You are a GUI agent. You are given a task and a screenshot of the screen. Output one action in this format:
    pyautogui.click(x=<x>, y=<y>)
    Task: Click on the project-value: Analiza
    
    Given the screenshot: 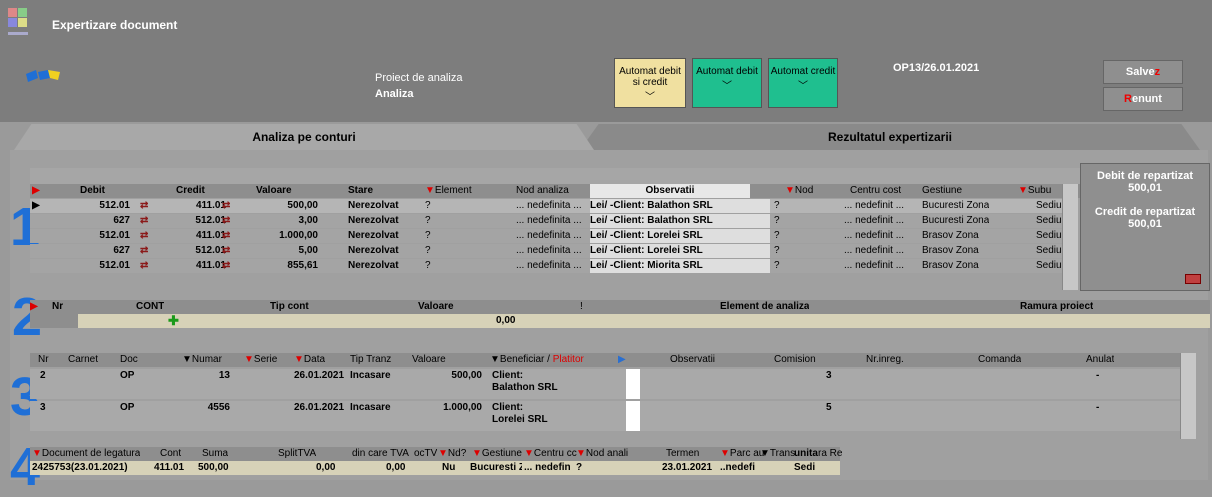 What is the action you would take?
    pyautogui.click(x=394, y=94)
    